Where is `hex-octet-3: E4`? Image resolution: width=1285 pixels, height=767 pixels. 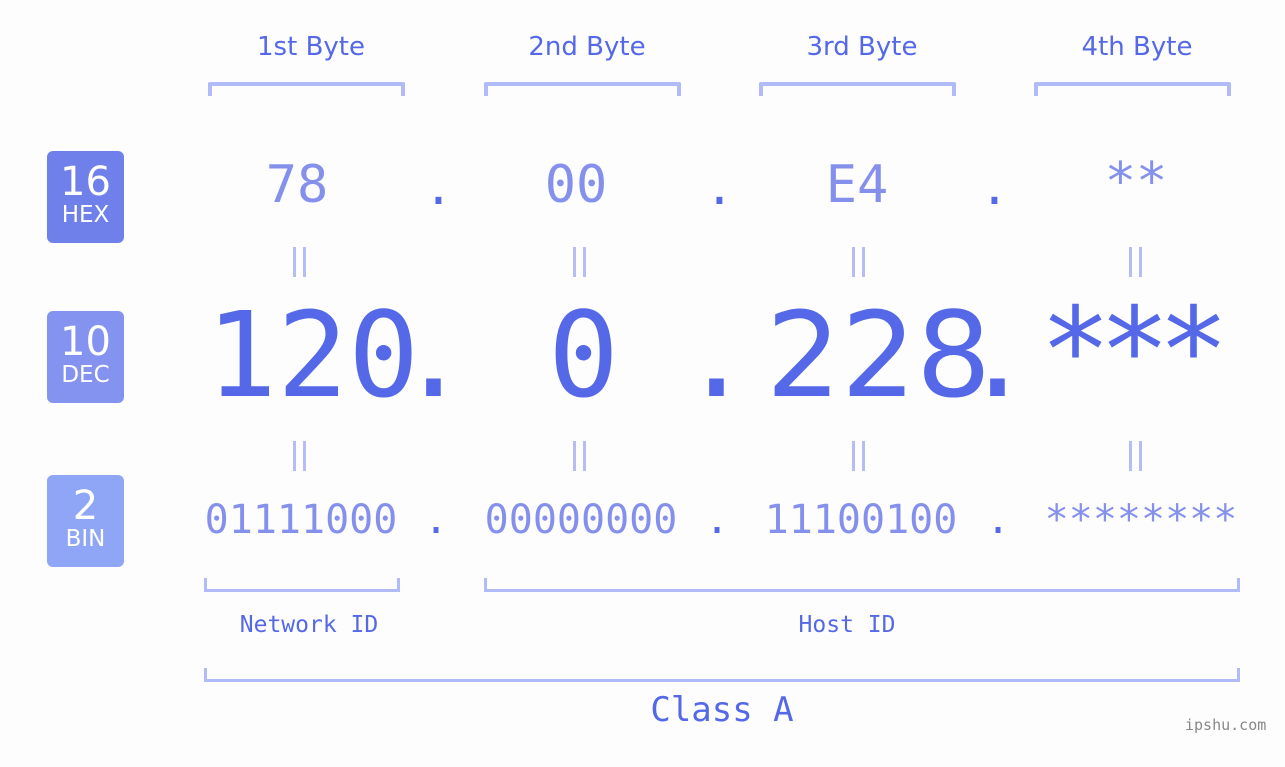 hex-octet-3: E4 is located at coordinates (857, 185).